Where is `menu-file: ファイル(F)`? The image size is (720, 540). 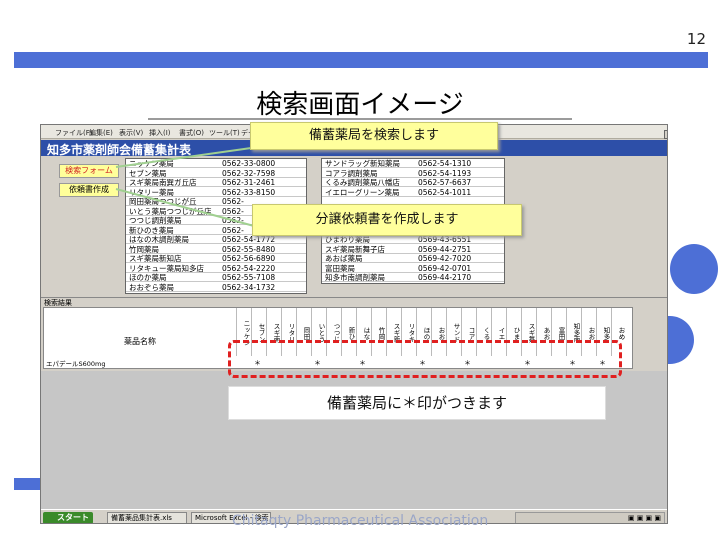 menu-file: ファイル(F) is located at coordinates (74, 133).